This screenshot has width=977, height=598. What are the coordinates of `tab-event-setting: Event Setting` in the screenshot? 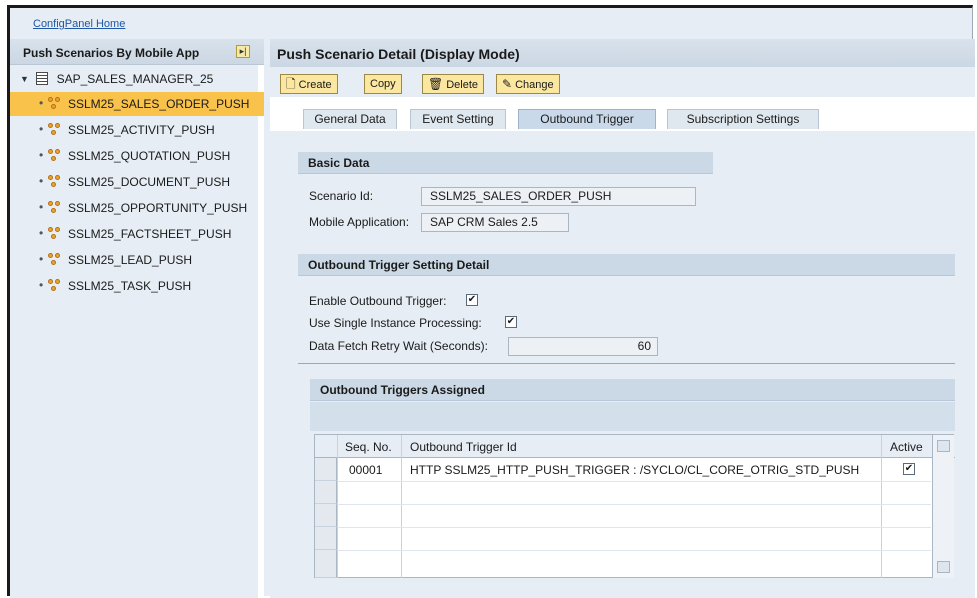 It's located at (458, 119).